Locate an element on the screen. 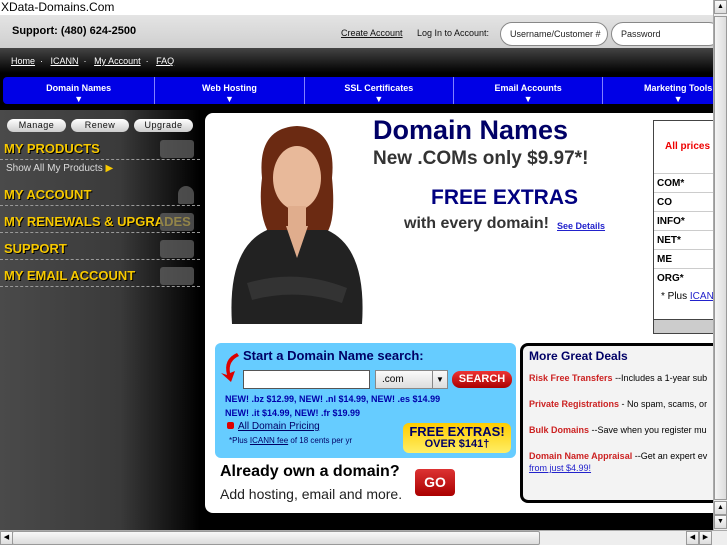  breadcrumb-home: Home is located at coordinates (23, 61).